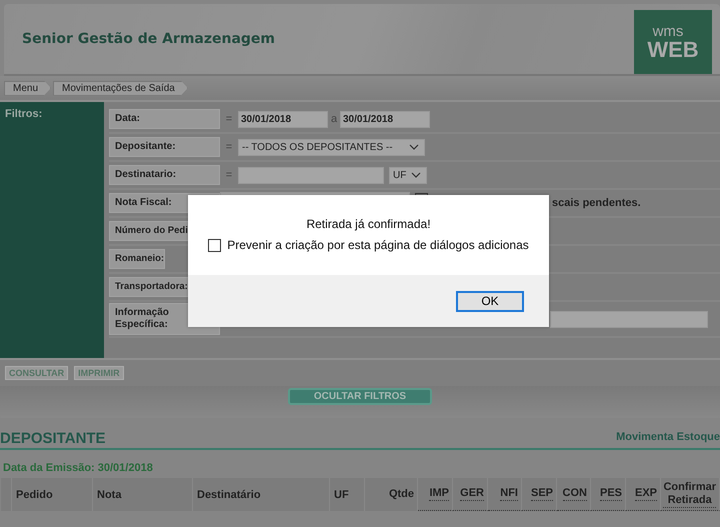  What do you see at coordinates (23, 114) in the screenshot?
I see `filters-title: Filtros:` at bounding box center [23, 114].